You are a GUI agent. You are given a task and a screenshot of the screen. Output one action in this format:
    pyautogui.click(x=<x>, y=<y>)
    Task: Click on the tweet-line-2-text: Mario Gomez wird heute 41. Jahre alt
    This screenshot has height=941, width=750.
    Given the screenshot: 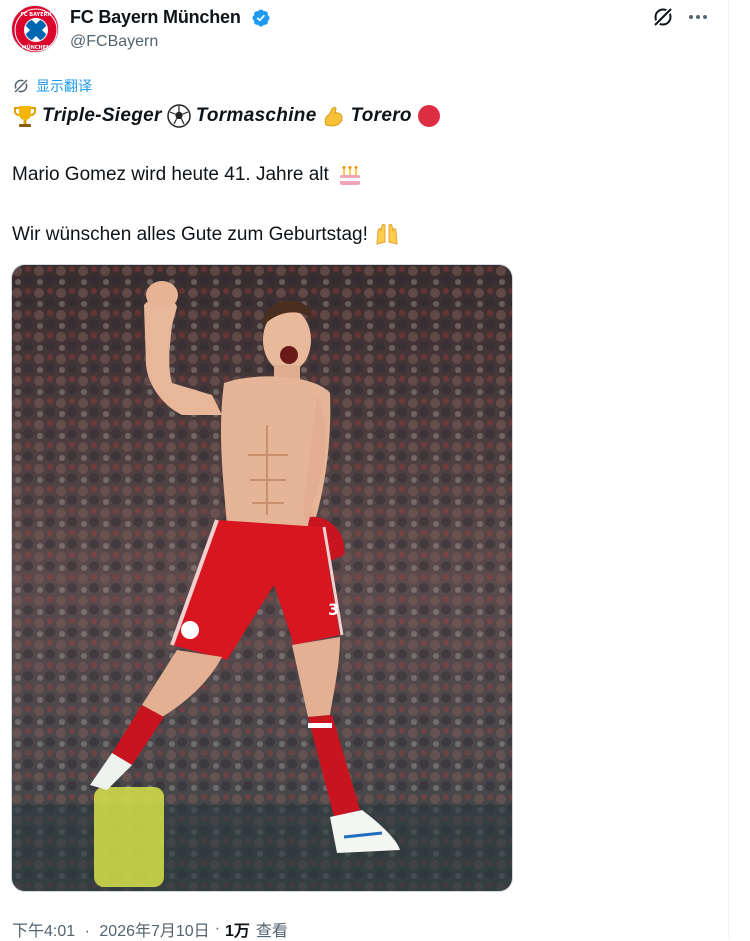 What is the action you would take?
    pyautogui.click(x=170, y=174)
    